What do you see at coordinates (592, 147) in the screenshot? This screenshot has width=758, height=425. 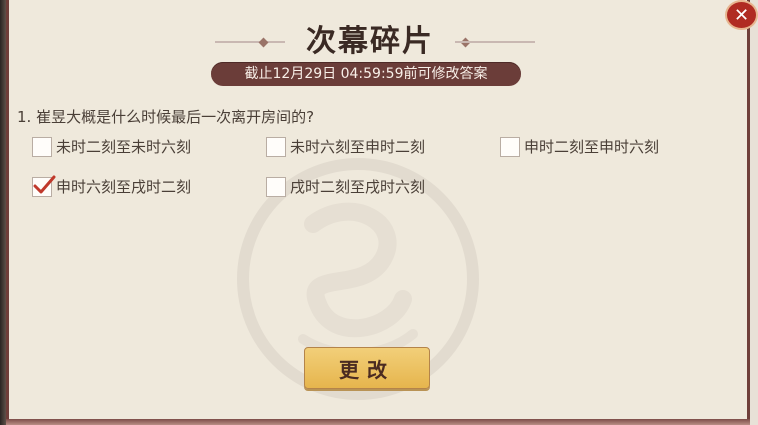 I see `option-3-label: 申时二刻至申时六刻` at bounding box center [592, 147].